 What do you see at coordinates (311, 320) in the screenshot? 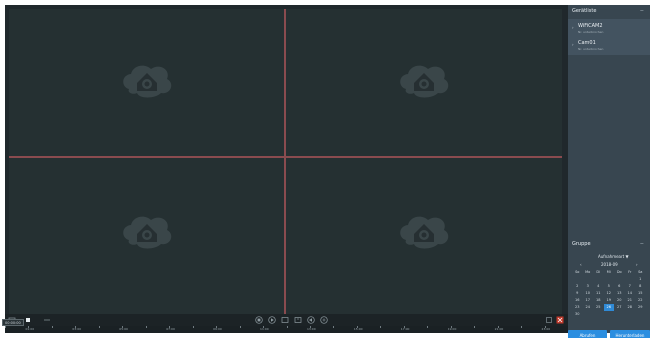
I see `volume-icon` at bounding box center [311, 320].